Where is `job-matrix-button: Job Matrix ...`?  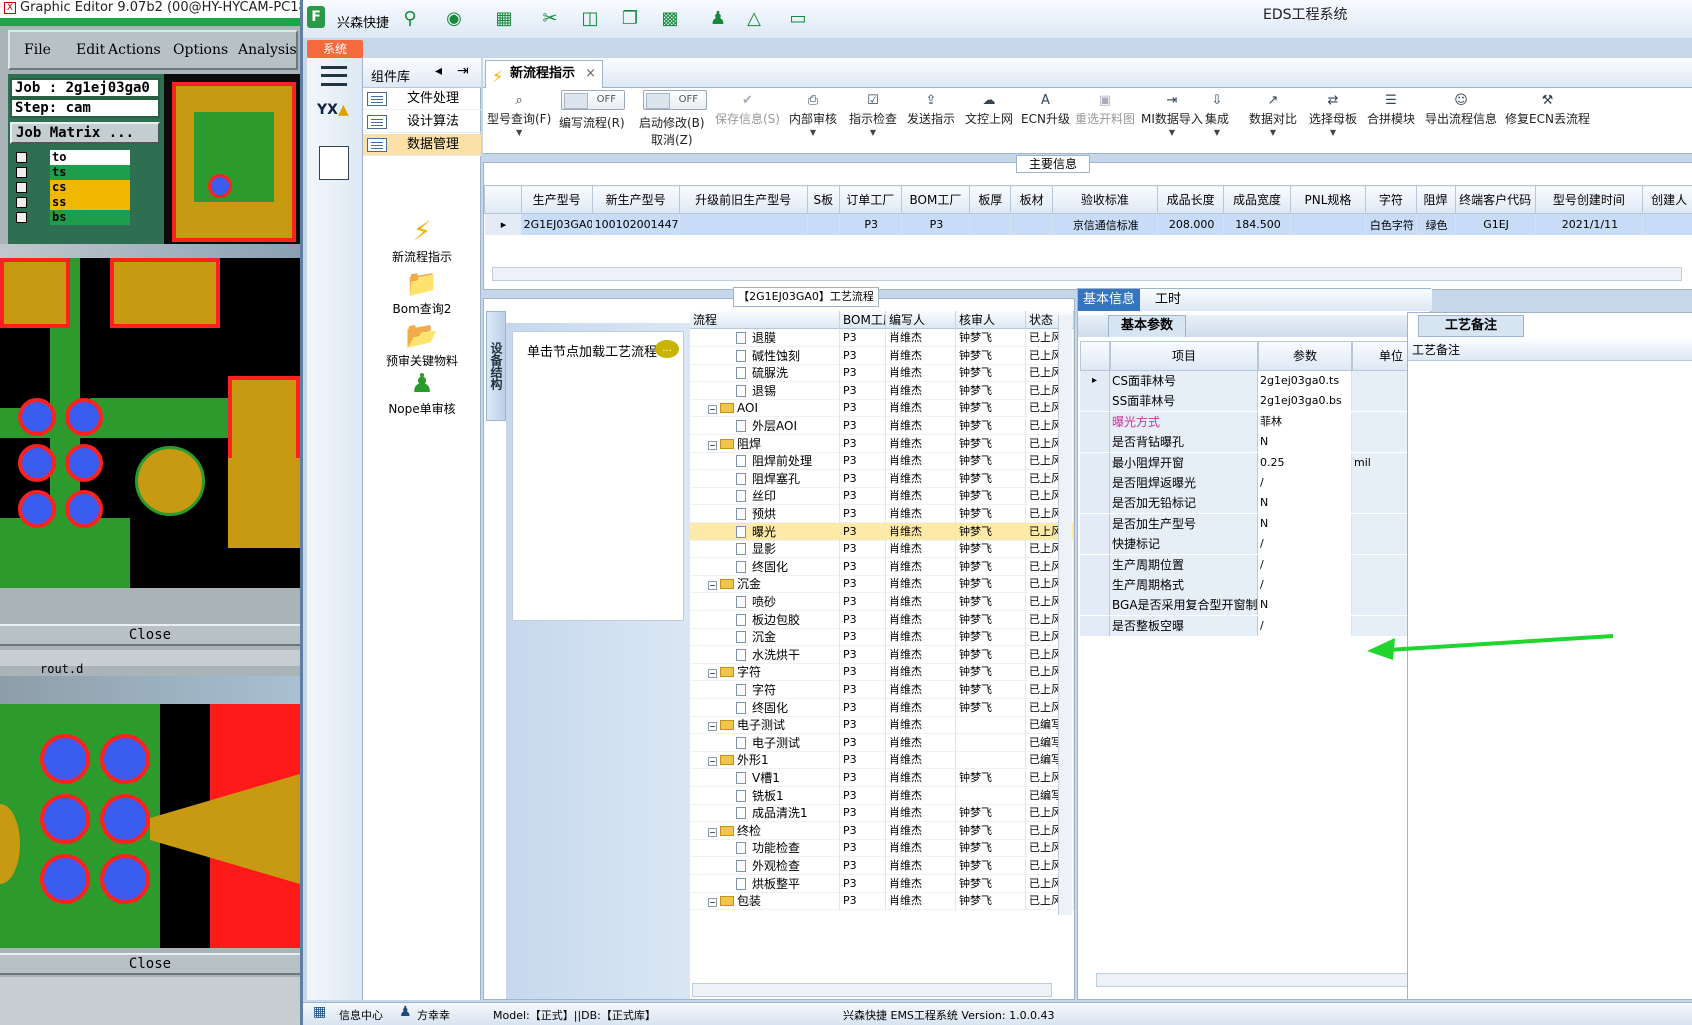
job-matrix-button: Job Matrix ... is located at coordinates (85, 133).